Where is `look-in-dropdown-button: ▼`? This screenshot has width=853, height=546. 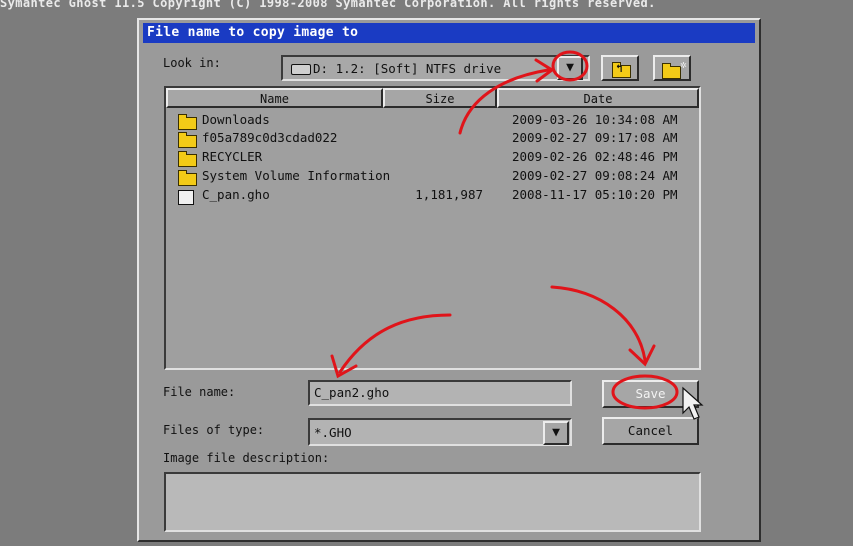
look-in-dropdown-button: ▼ is located at coordinates (570, 68).